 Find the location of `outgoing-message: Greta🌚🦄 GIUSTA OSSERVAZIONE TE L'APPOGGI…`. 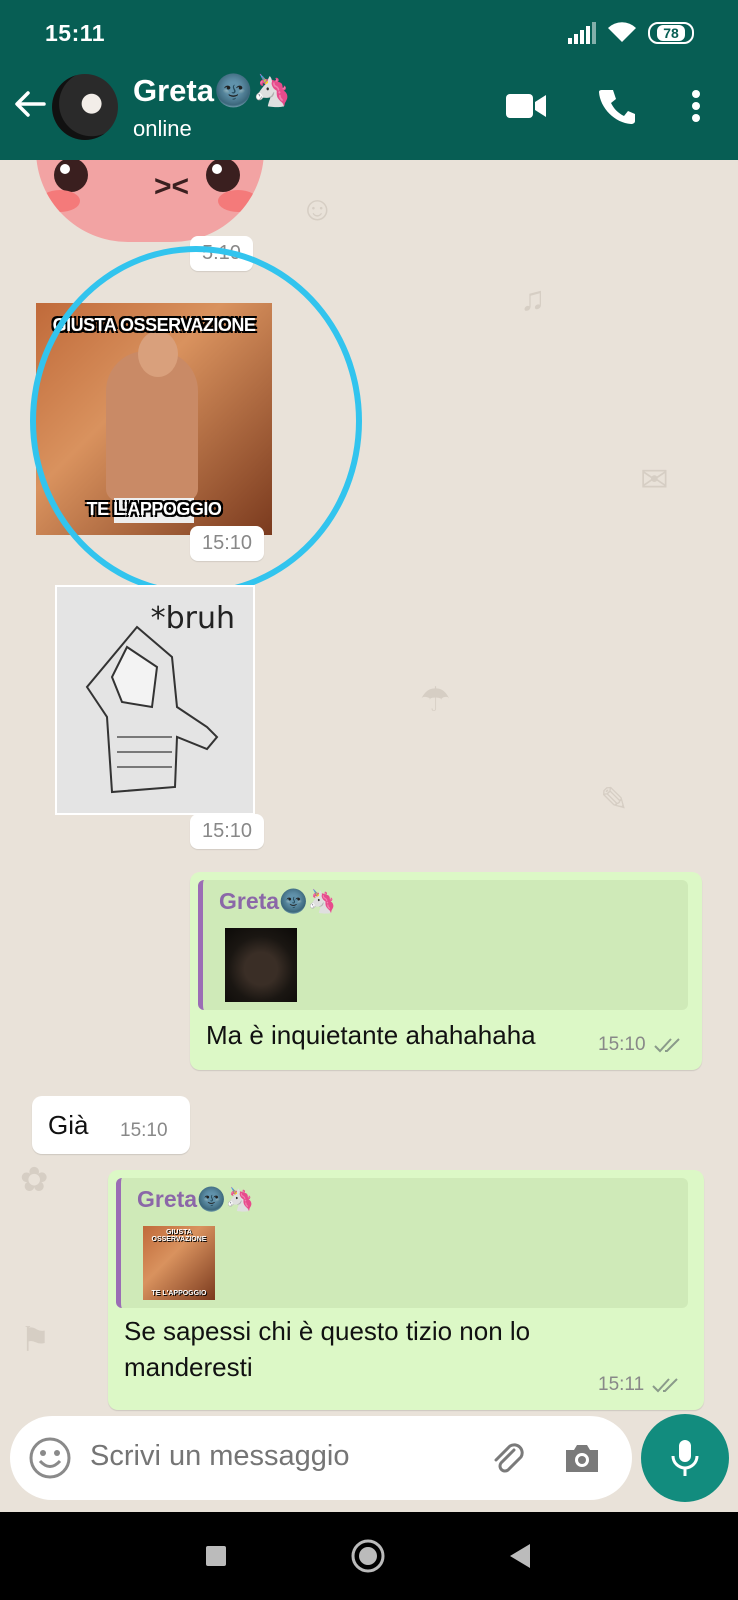

outgoing-message: Greta🌚🦄 GIUSTA OSSERVAZIONE TE L'APPOGGI… is located at coordinates (406, 1290).